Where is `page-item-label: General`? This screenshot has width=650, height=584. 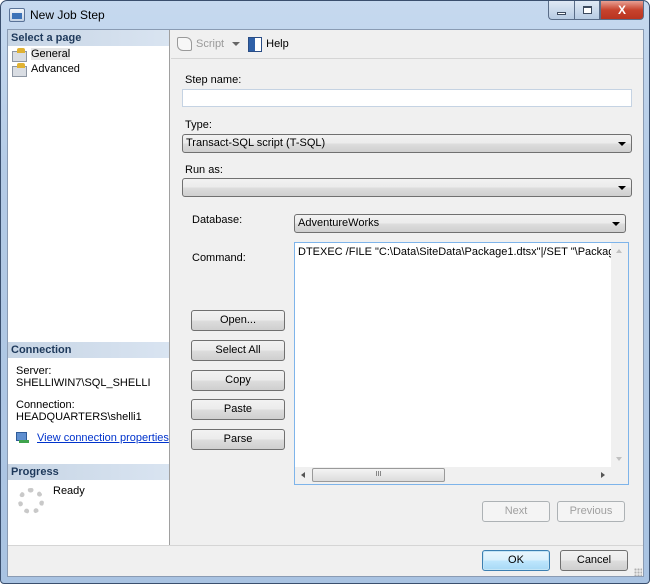
page-item-label: General is located at coordinates (51, 53).